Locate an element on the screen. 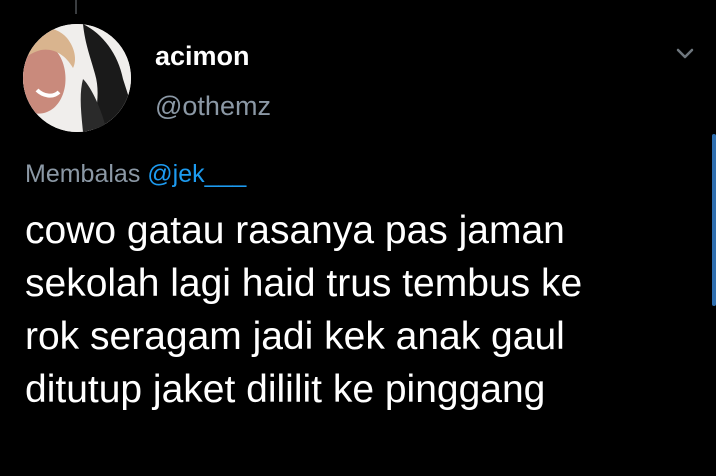 The width and height of the screenshot is (716, 476). author-display-name: acimon is located at coordinates (202, 56).